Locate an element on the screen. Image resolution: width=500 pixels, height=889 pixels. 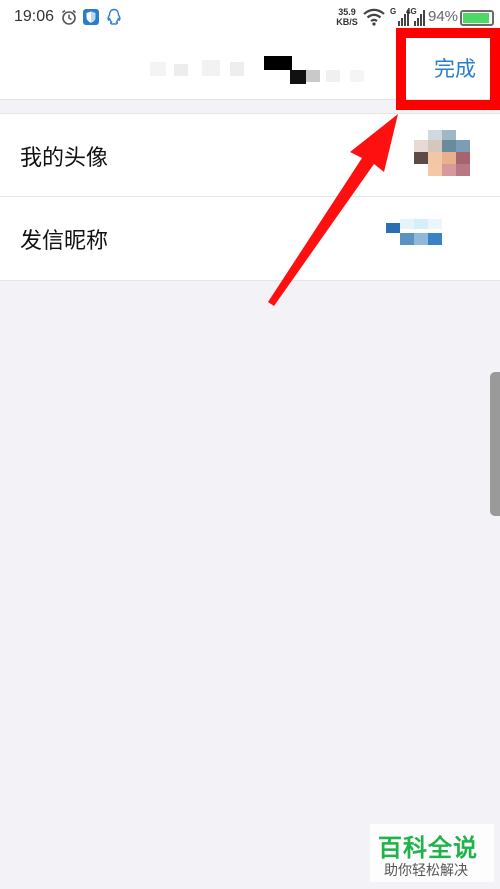
alarm-icon is located at coordinates (69, 17).